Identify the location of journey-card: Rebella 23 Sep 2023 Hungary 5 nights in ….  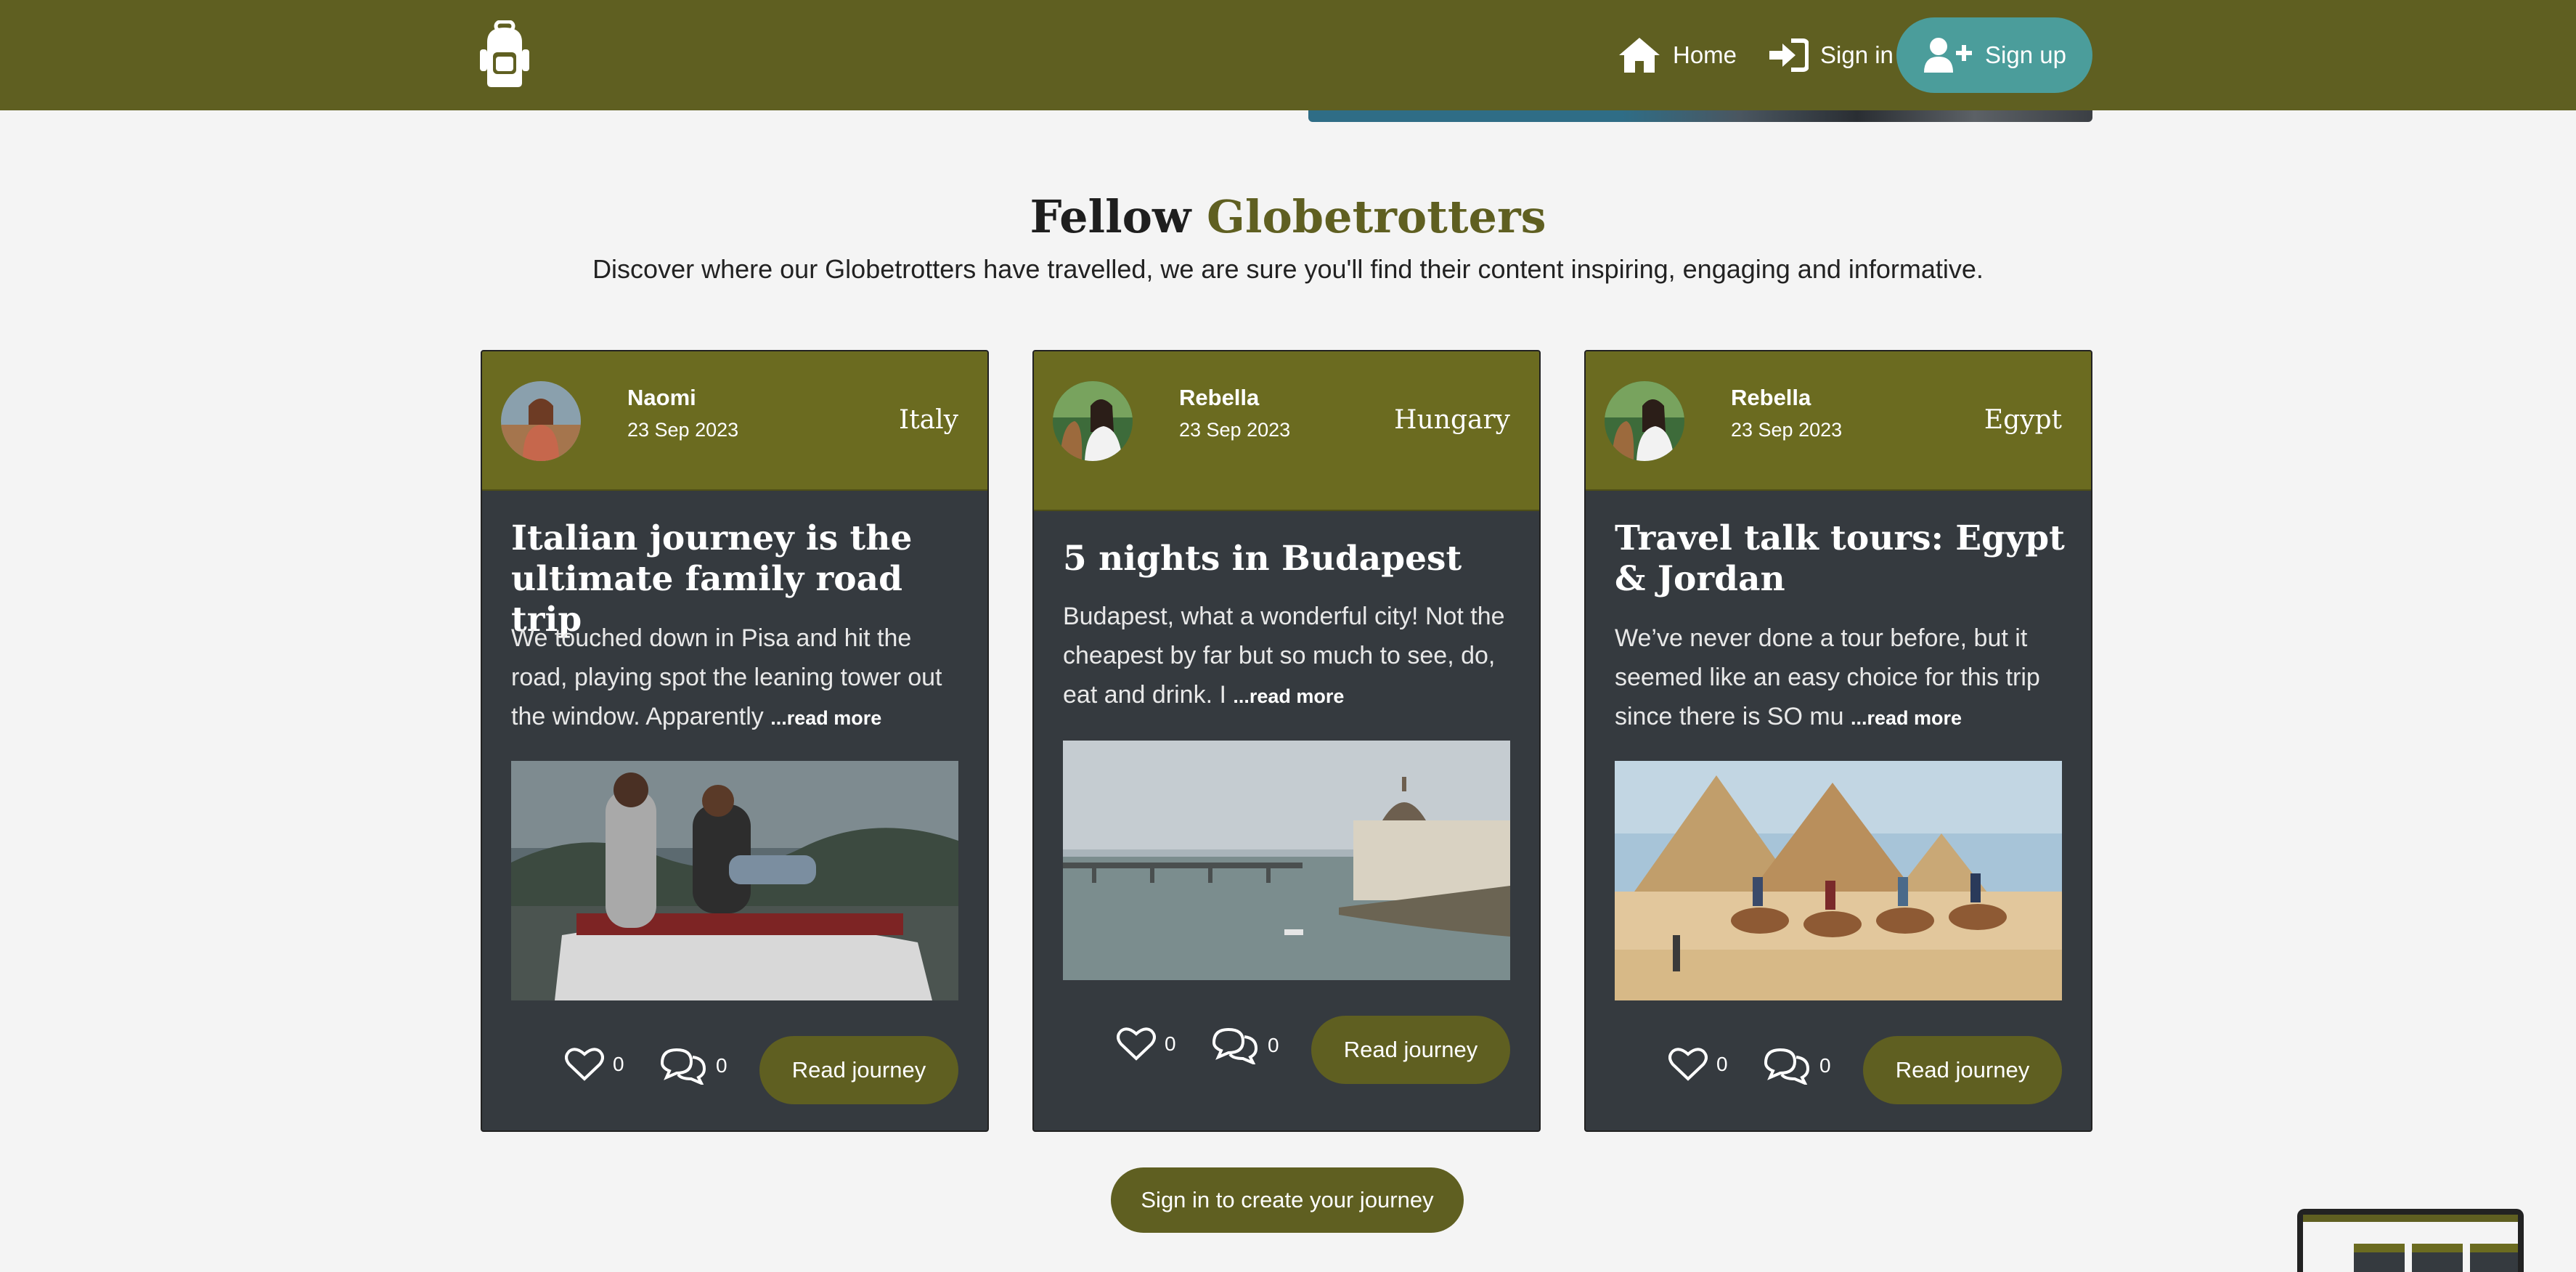
(1286, 741).